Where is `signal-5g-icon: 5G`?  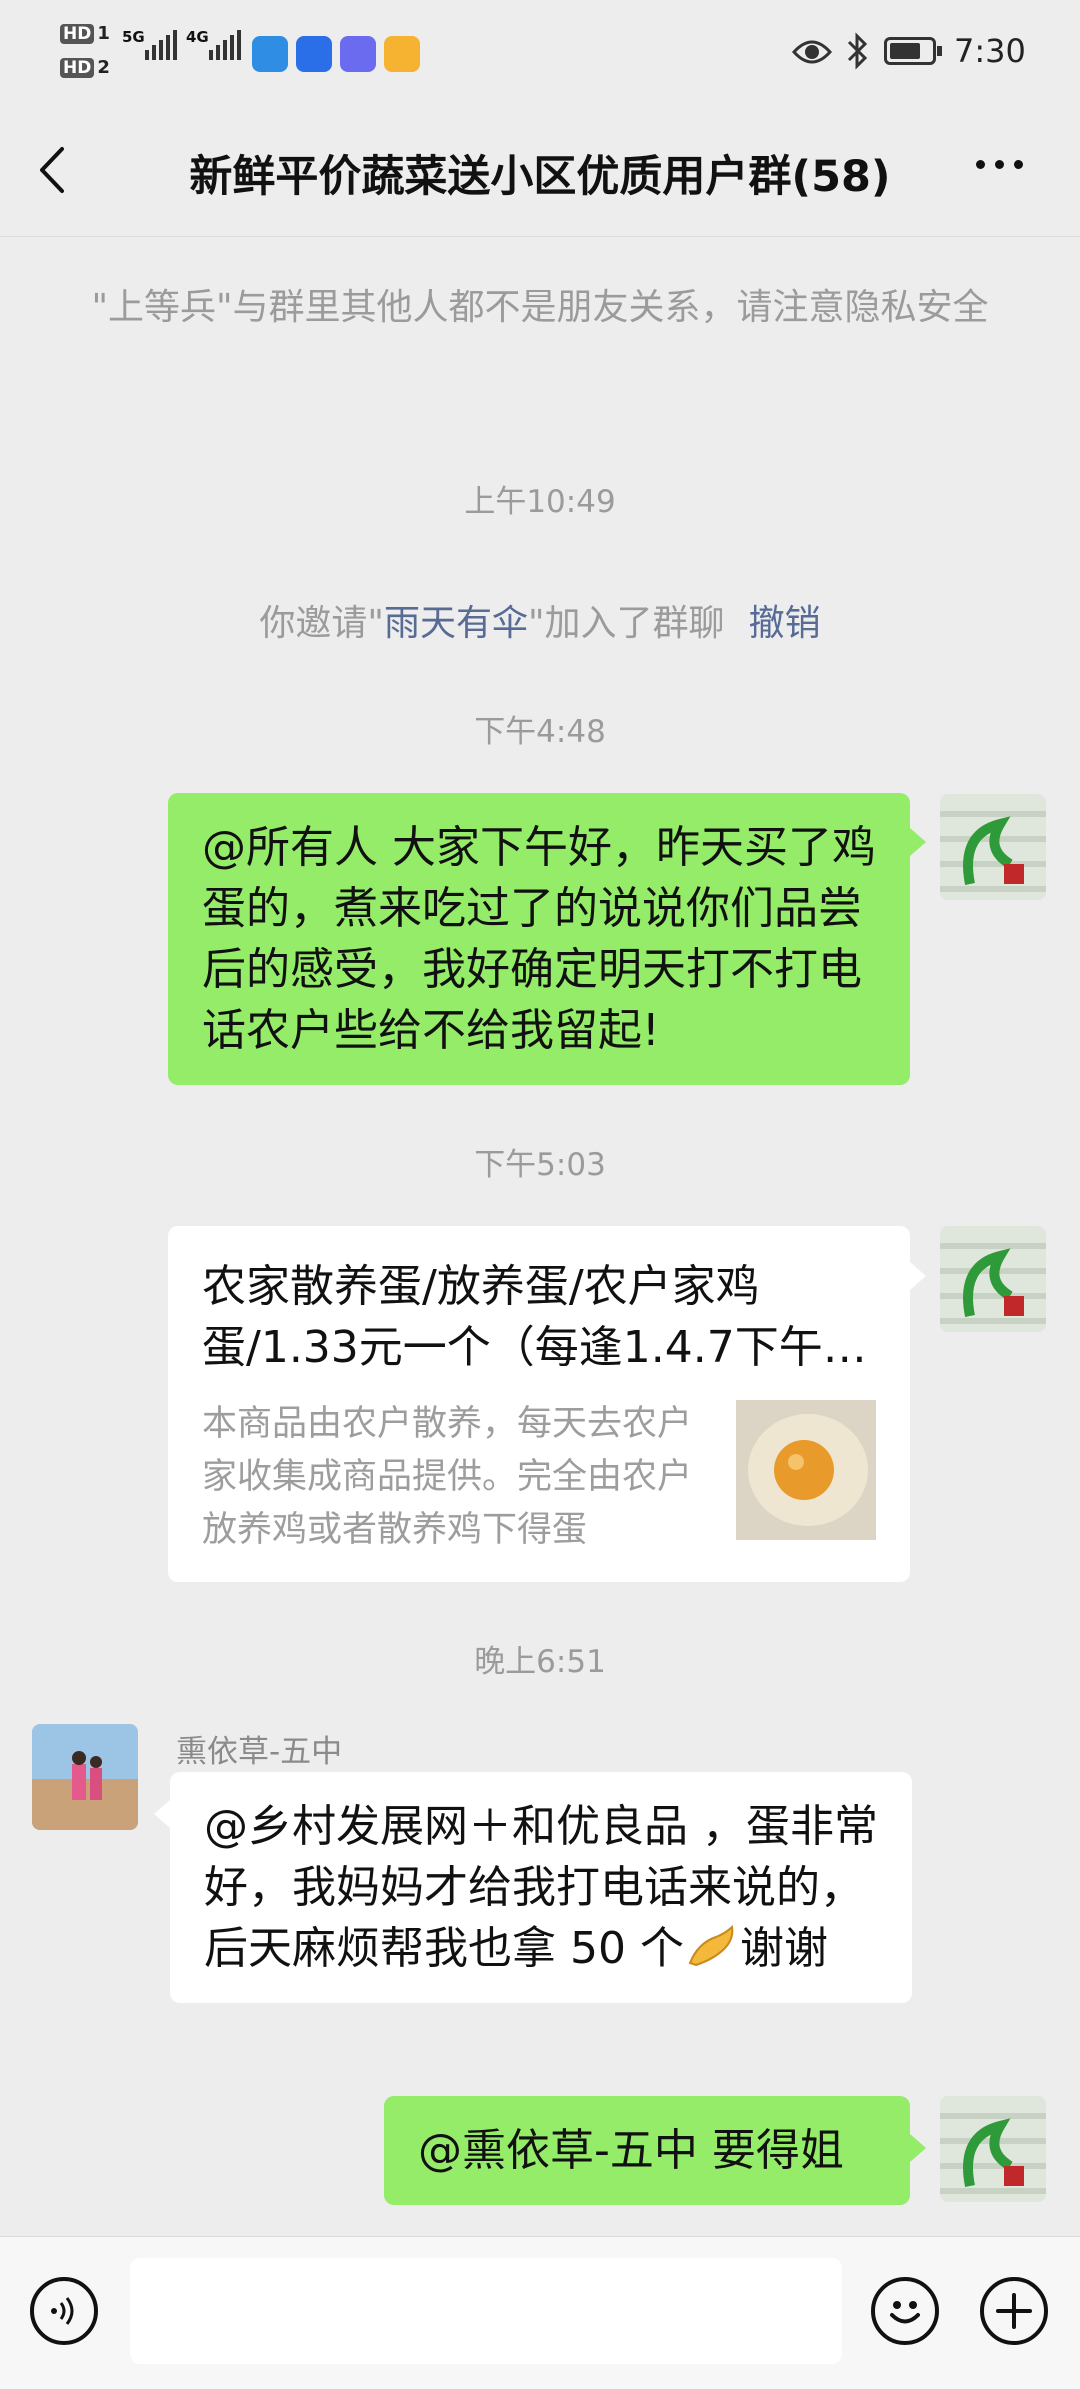
signal-5g-icon: 5G is located at coordinates (149, 44).